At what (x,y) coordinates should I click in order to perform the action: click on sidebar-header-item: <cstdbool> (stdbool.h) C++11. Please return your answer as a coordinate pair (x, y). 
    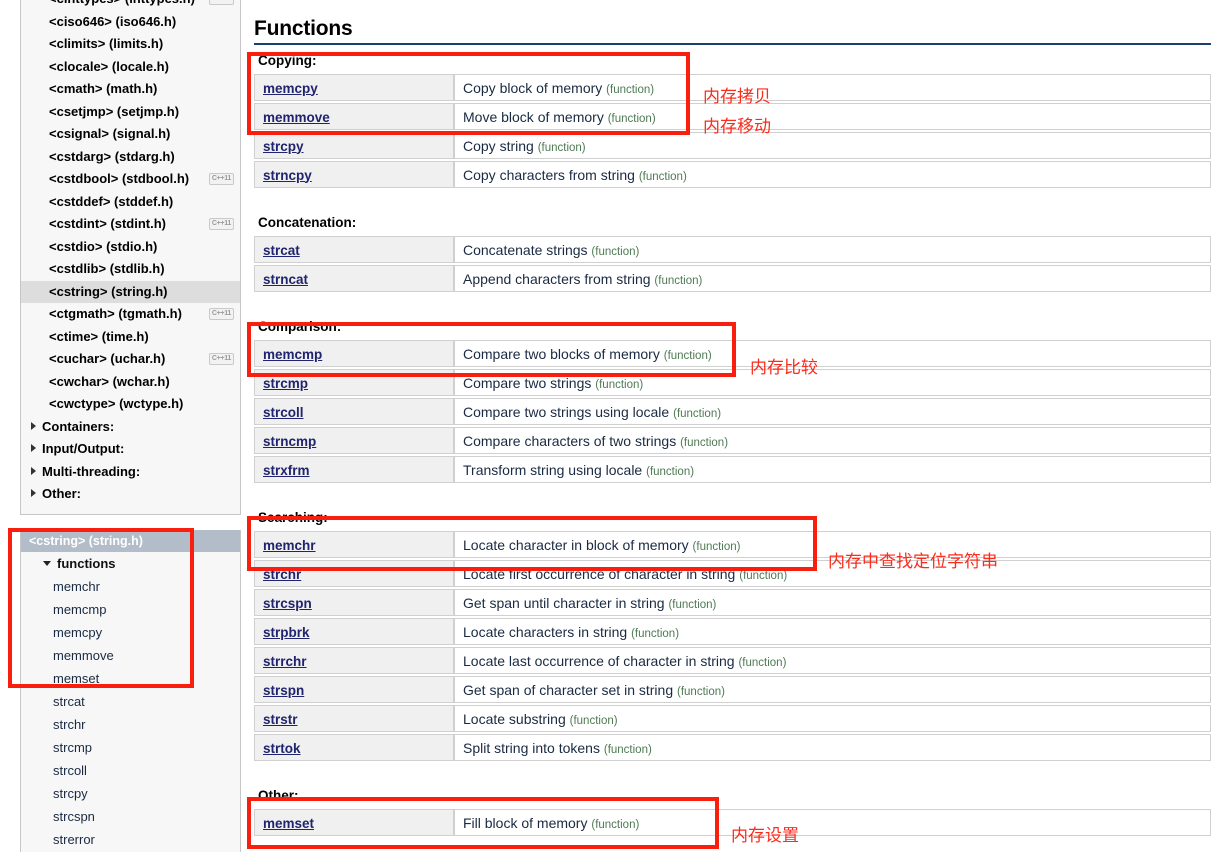
    Looking at the image, I should click on (130, 179).